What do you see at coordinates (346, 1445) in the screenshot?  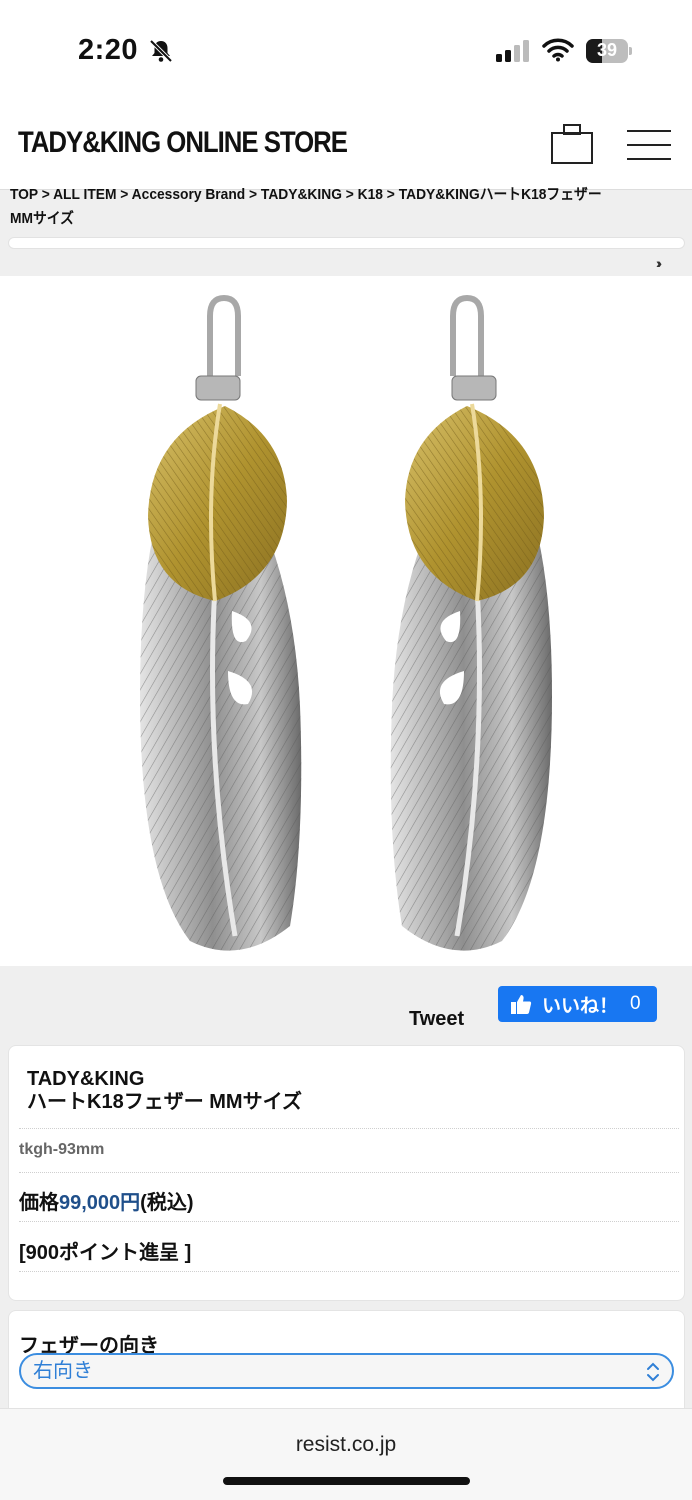 I see `url-text: resist.co.jp` at bounding box center [346, 1445].